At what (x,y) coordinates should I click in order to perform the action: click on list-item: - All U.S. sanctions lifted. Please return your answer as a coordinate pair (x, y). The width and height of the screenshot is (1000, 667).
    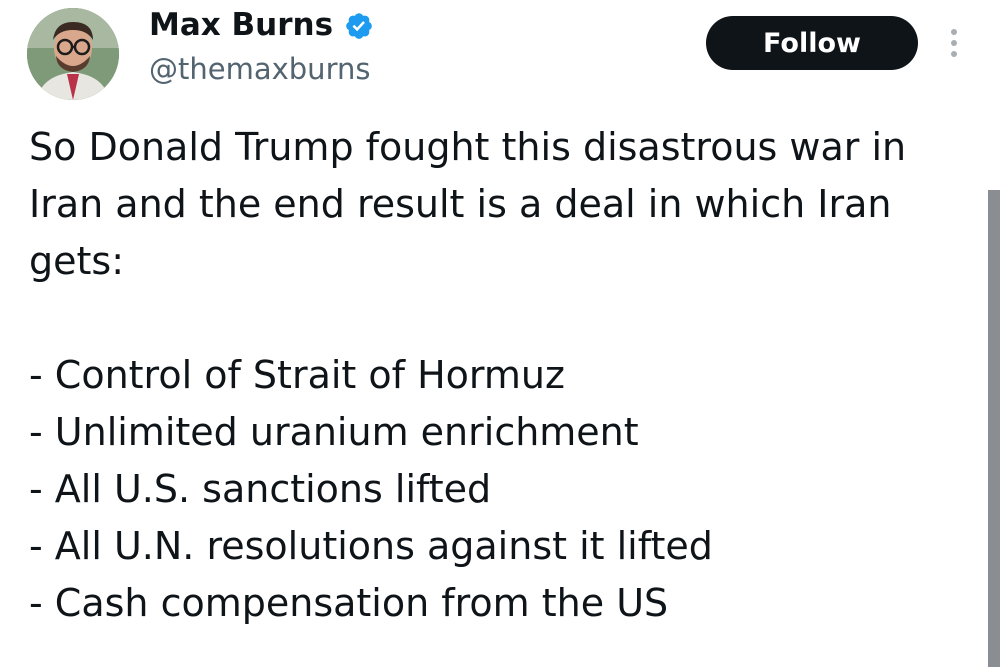
    Looking at the image, I should click on (260, 489).